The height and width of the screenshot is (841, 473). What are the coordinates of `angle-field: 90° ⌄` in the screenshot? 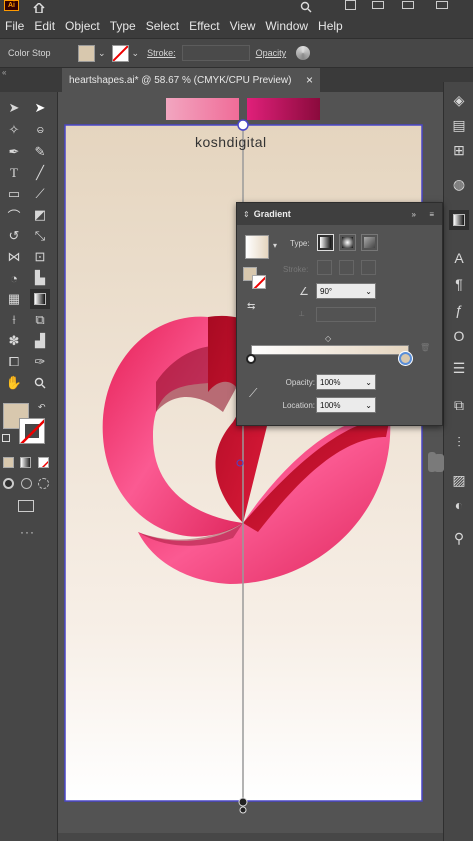 It's located at (346, 291).